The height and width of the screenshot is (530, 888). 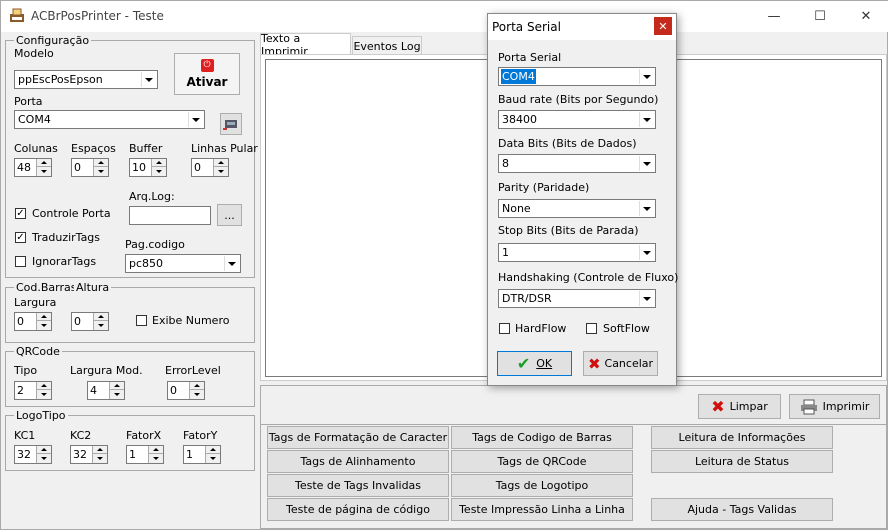 What do you see at coordinates (444, 16) in the screenshot?
I see `title-bar: ACBrPosPrinter - Teste — ☐ ✕` at bounding box center [444, 16].